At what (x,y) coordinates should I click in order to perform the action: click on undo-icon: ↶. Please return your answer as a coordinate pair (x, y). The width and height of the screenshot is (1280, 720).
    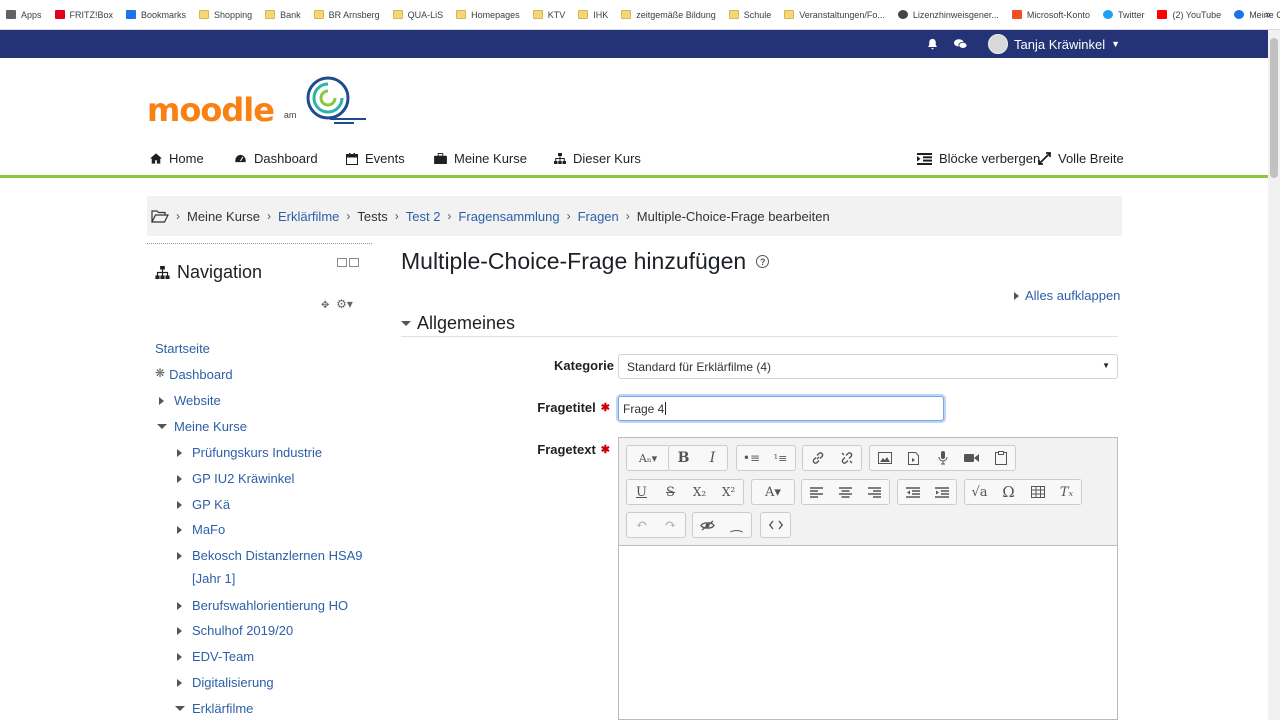
    Looking at the image, I should click on (641, 525).